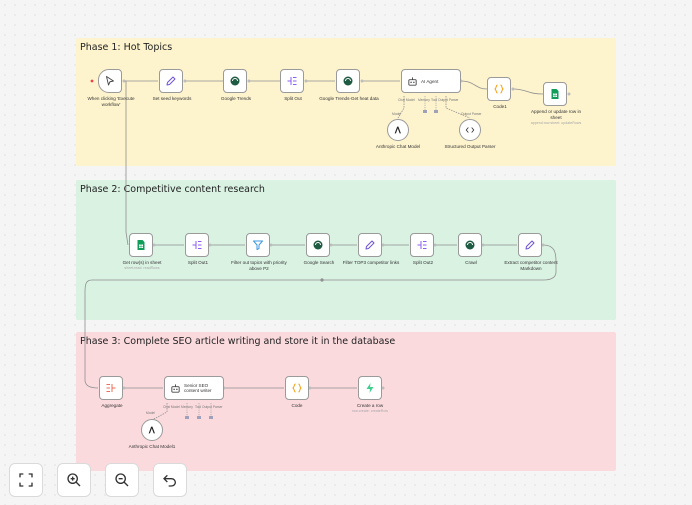 This screenshot has height=505, width=692. Describe the element at coordinates (112, 405) in the screenshot. I see `aggregate-label: Aggregate` at that location.